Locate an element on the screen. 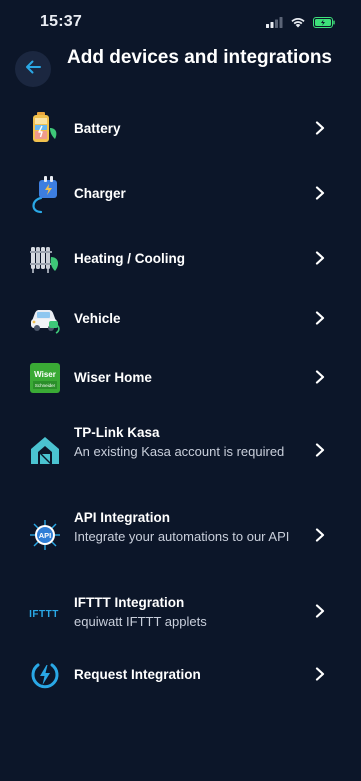 The height and width of the screenshot is (781, 361). arrow-left-icon is located at coordinates (33, 69).